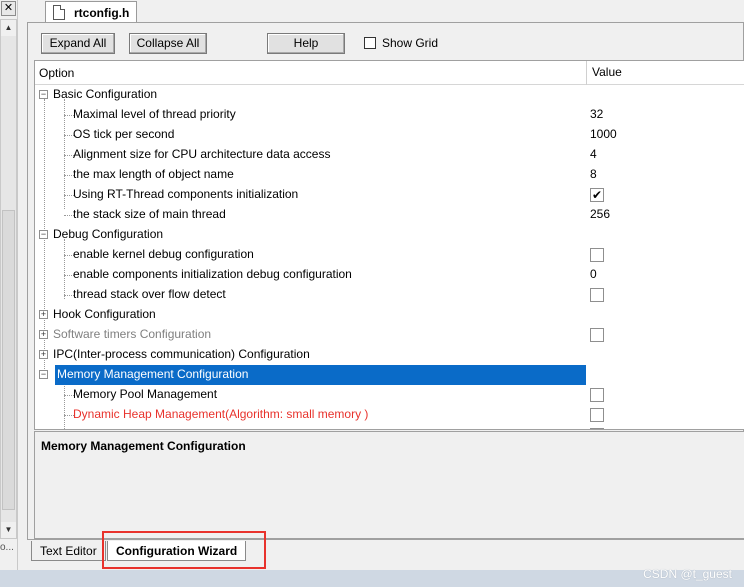 Image resolution: width=744 pixels, height=587 pixels. What do you see at coordinates (593, 174) in the screenshot?
I see `row-value: 8` at bounding box center [593, 174].